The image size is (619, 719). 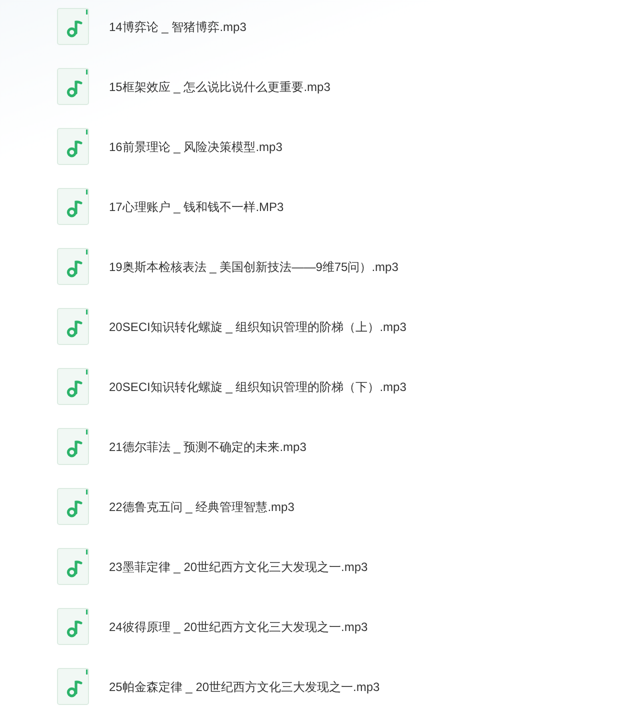 What do you see at coordinates (219, 86) in the screenshot?
I see `file-name: 15框架效应 _ 怎么说比说什么更重要.mp3` at bounding box center [219, 86].